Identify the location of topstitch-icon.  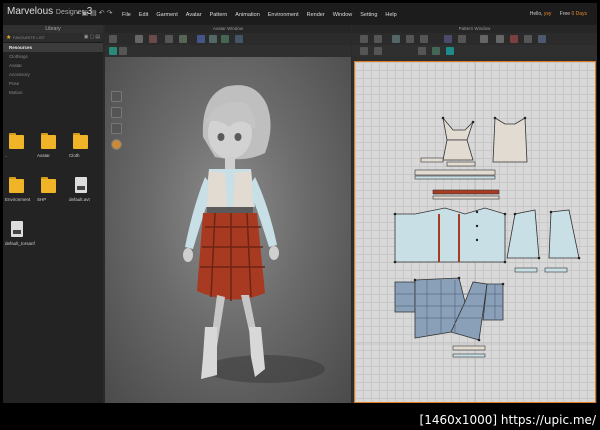
(542, 39).